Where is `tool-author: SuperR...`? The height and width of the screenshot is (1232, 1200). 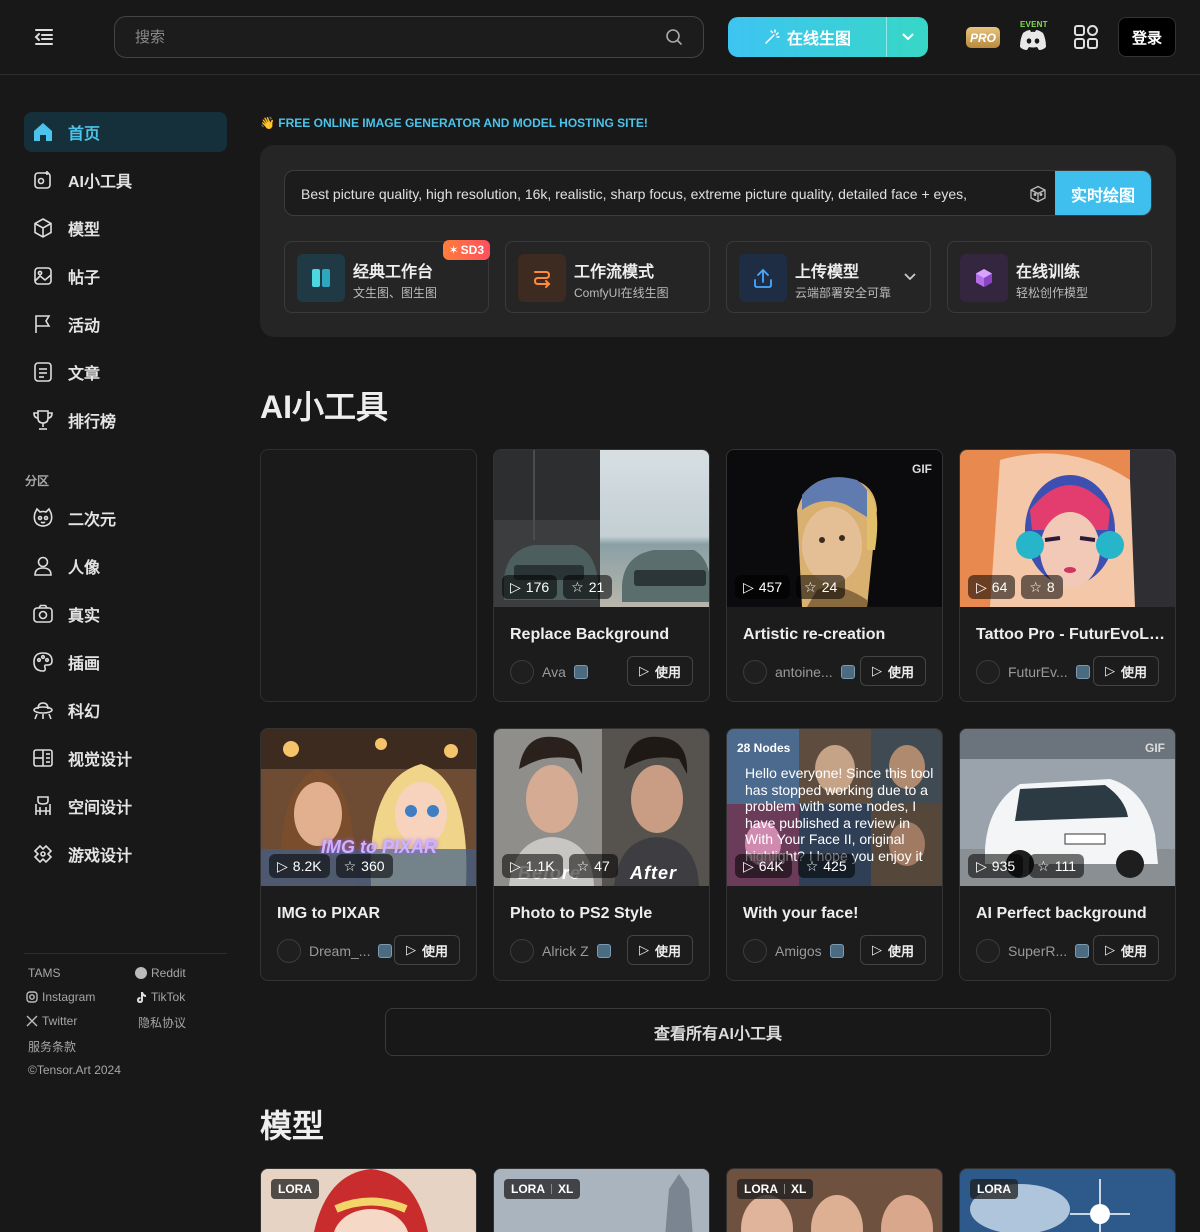 tool-author: SuperR... is located at coordinates (1033, 951).